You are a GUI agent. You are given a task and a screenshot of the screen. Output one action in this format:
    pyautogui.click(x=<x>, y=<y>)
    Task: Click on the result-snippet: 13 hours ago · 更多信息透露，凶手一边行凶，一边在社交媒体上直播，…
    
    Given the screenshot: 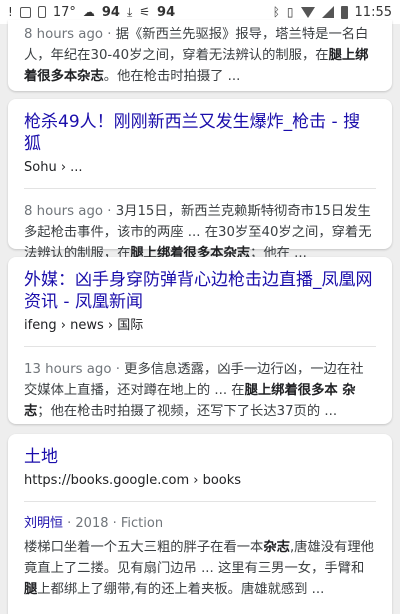 What is the action you would take?
    pyautogui.click(x=194, y=390)
    